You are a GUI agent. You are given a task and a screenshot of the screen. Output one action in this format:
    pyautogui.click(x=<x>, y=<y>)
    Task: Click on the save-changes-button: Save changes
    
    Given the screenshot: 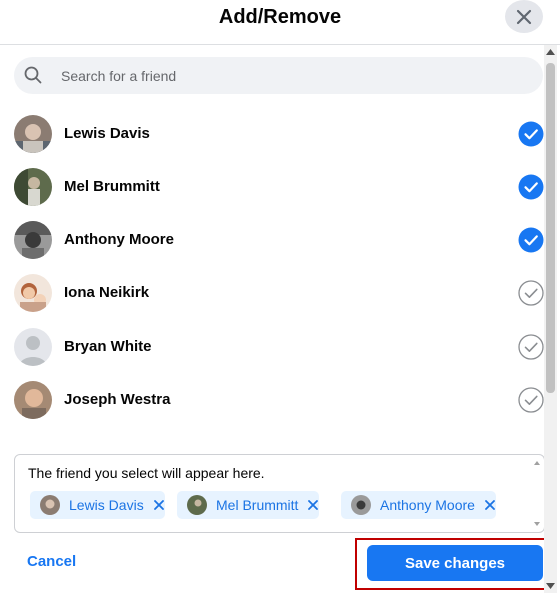 What is the action you would take?
    pyautogui.click(x=455, y=563)
    